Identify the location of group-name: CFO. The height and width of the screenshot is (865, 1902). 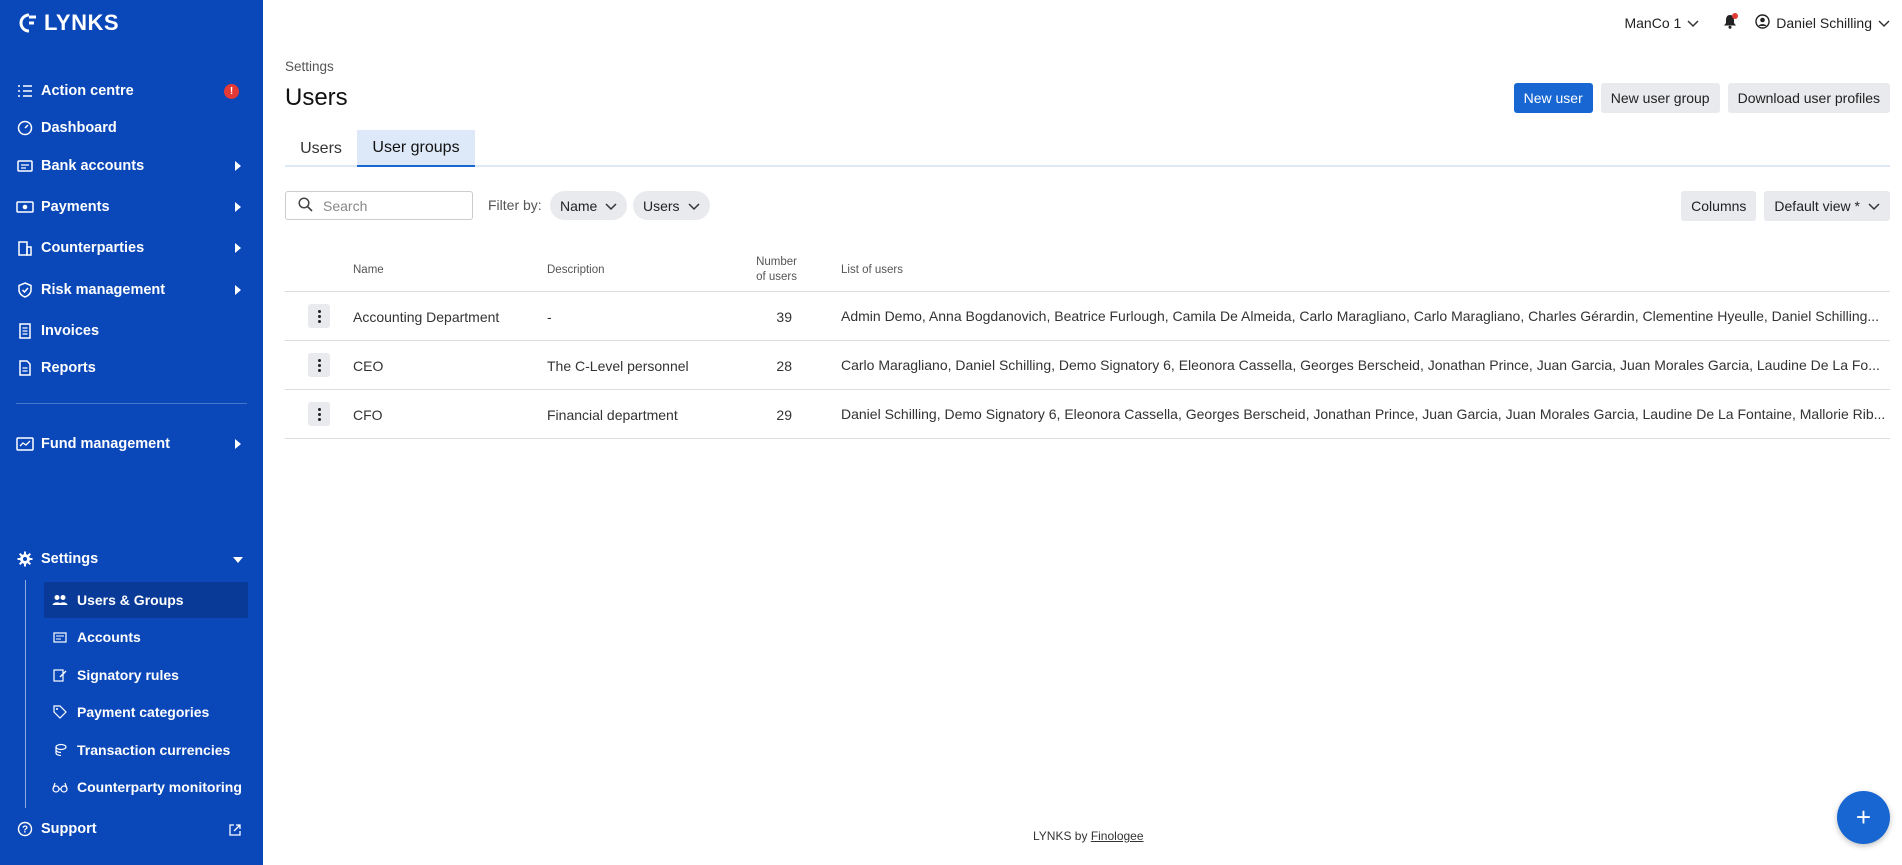
(368, 414).